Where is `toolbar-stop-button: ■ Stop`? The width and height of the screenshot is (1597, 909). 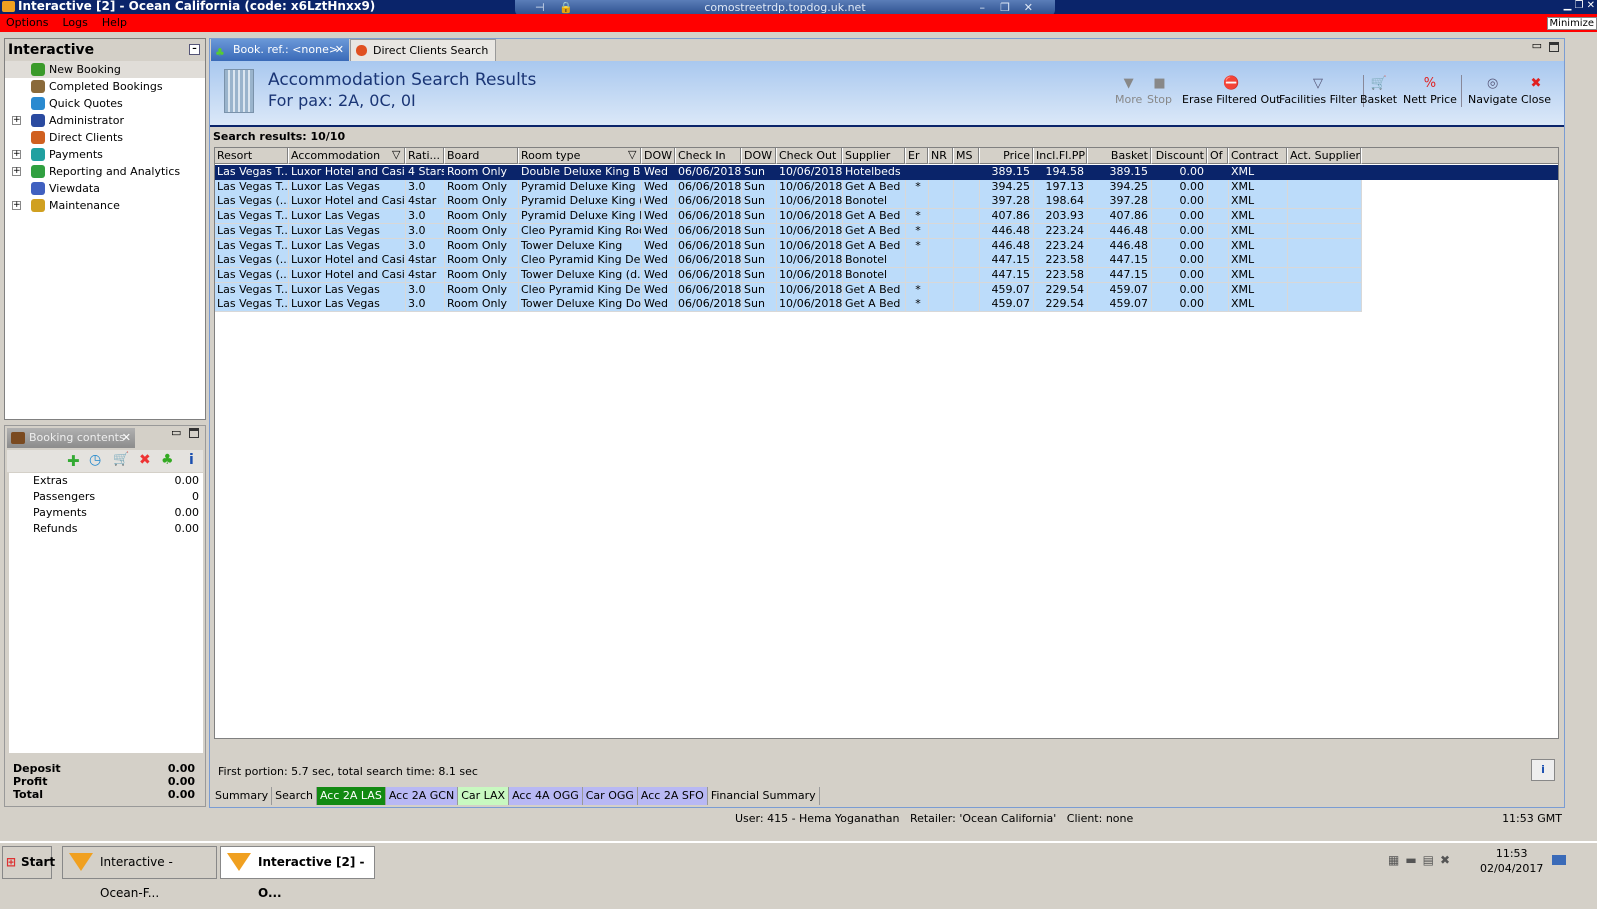 toolbar-stop-button: ■ Stop is located at coordinates (1159, 92).